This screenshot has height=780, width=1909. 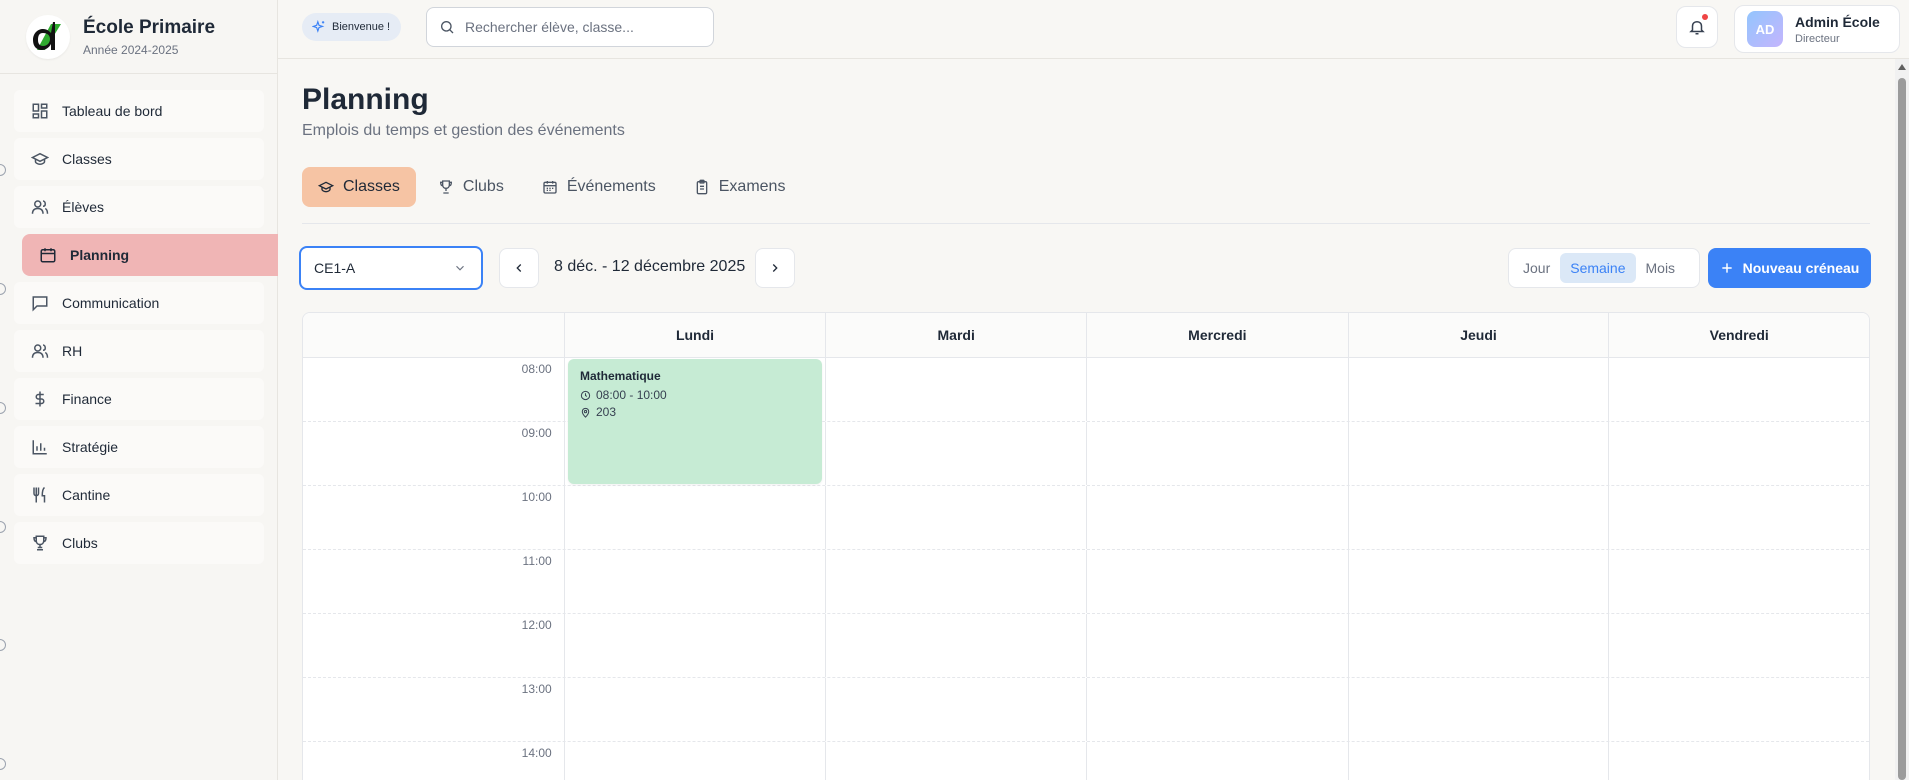 What do you see at coordinates (519, 268) in the screenshot?
I see `previous-week-button` at bounding box center [519, 268].